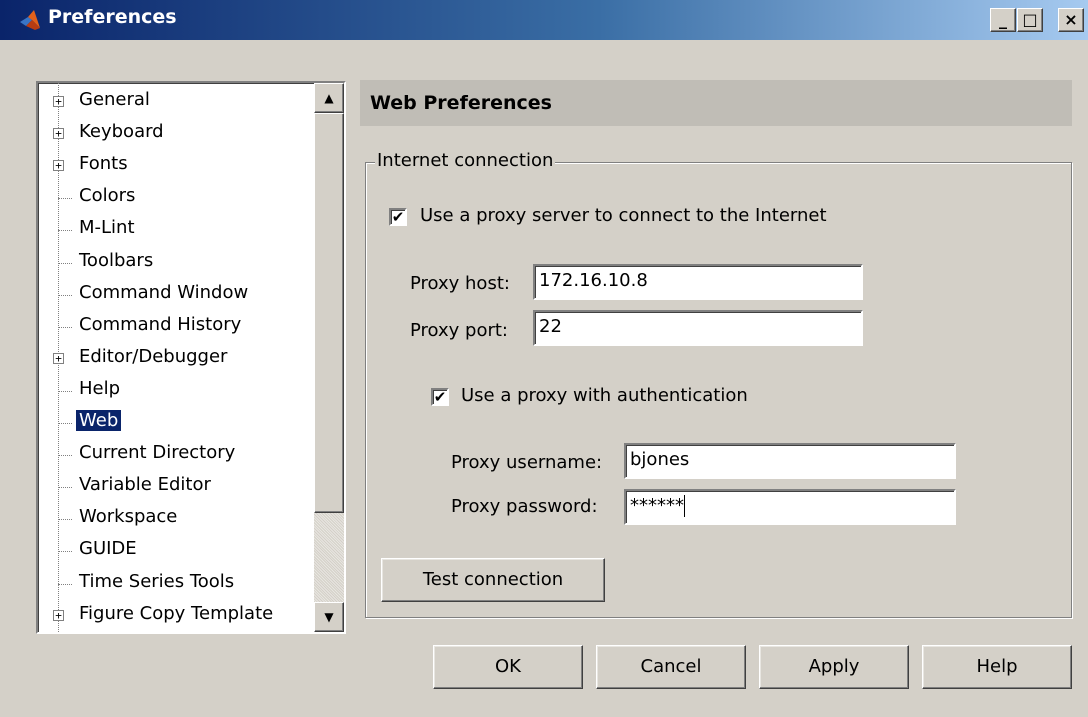 This screenshot has height=717, width=1088. I want to click on tree-item-label: Current Directory, so click(157, 452).